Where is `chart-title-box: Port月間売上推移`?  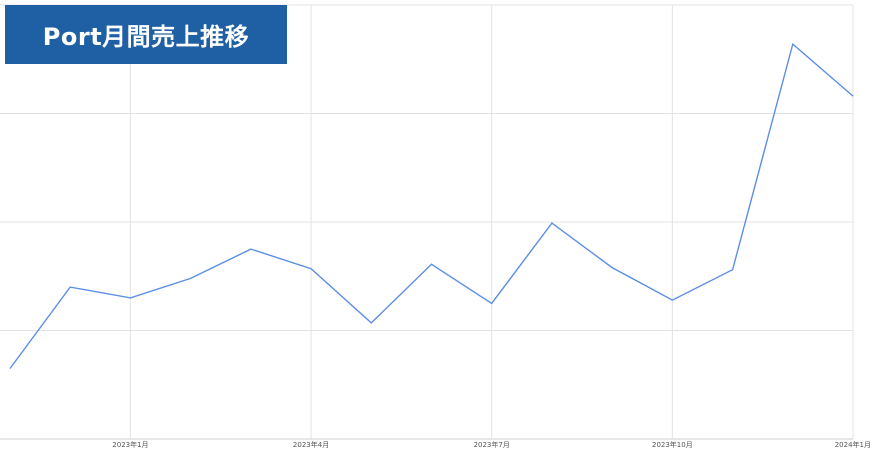
chart-title-box: Port月間売上推移 is located at coordinates (146, 34).